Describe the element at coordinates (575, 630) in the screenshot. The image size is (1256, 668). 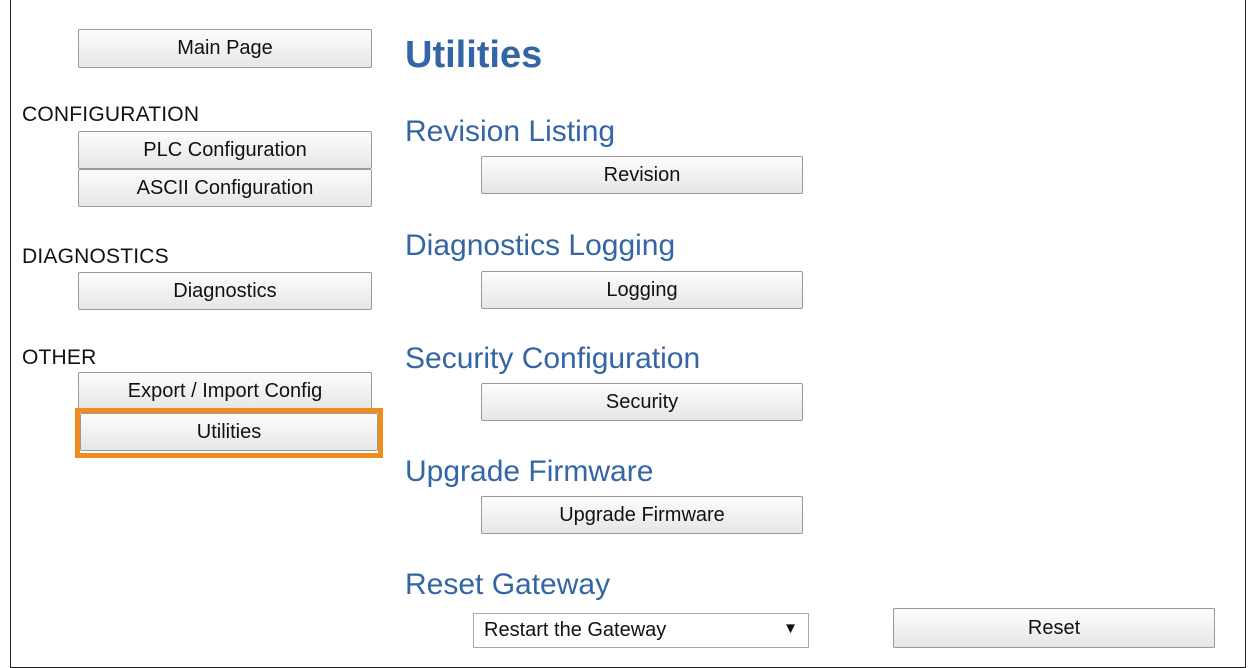
I see `reset-mode-select-value: Restart the Gateway` at that location.